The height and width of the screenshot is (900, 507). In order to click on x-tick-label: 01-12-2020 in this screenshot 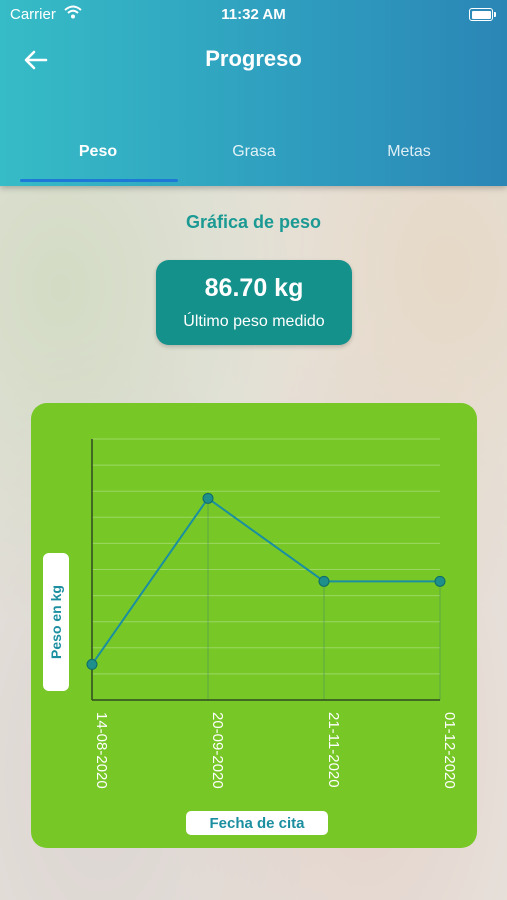, I will do `click(449, 750)`.